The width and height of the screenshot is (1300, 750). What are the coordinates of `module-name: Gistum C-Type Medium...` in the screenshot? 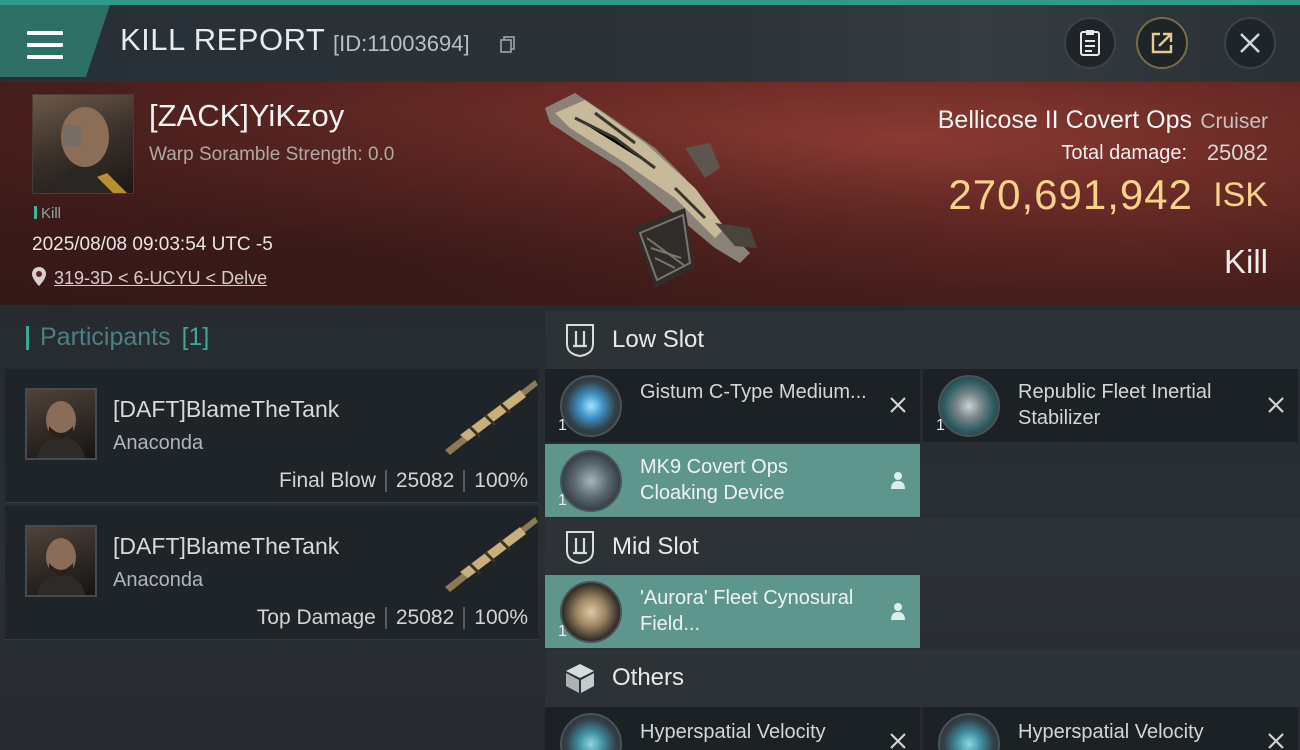 It's located at (753, 392).